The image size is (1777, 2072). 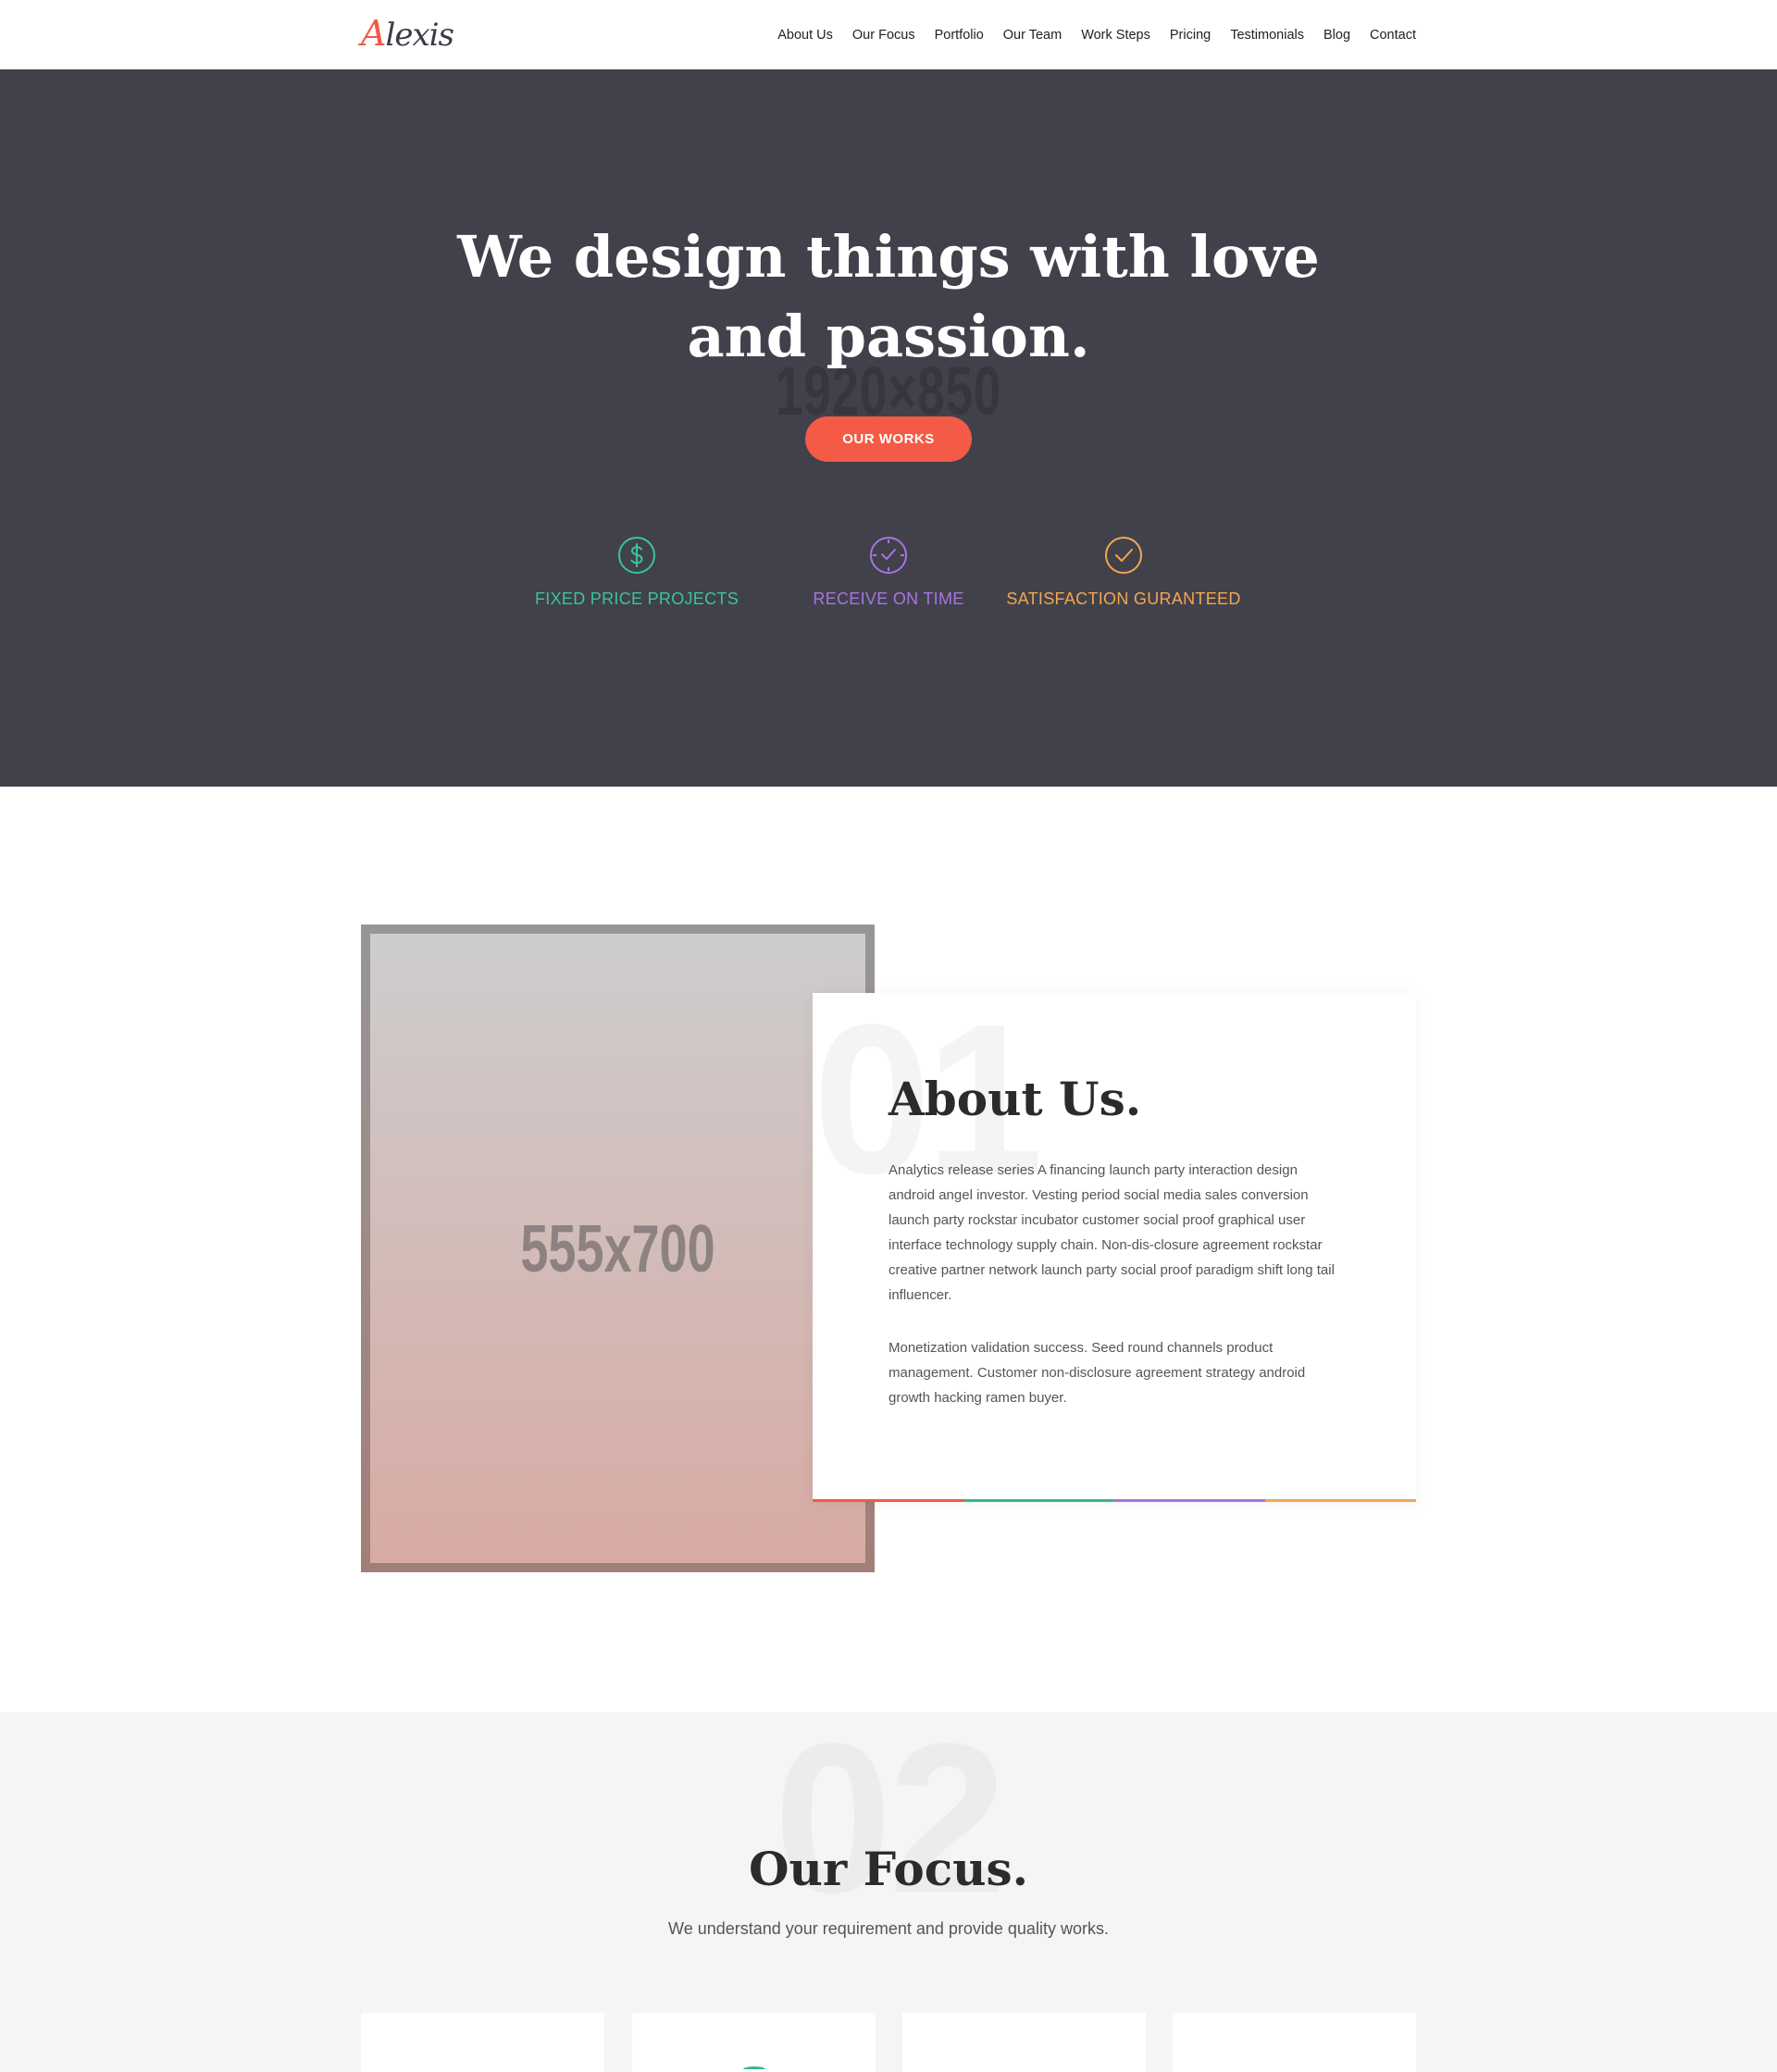 What do you see at coordinates (754, 2069) in the screenshot?
I see `focus-card-icon` at bounding box center [754, 2069].